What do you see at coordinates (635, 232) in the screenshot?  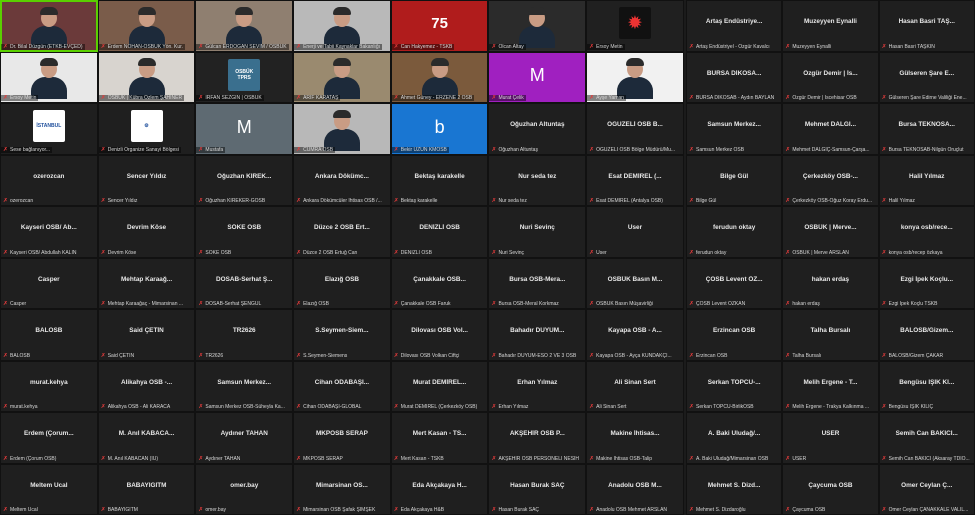 I see `participant-tile: User ✗ User` at bounding box center [635, 232].